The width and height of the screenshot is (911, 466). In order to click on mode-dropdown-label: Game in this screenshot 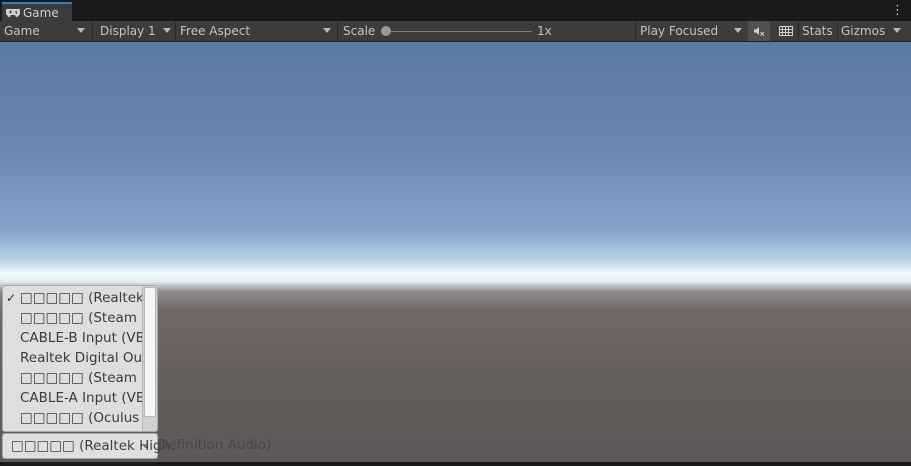, I will do `click(22, 31)`.